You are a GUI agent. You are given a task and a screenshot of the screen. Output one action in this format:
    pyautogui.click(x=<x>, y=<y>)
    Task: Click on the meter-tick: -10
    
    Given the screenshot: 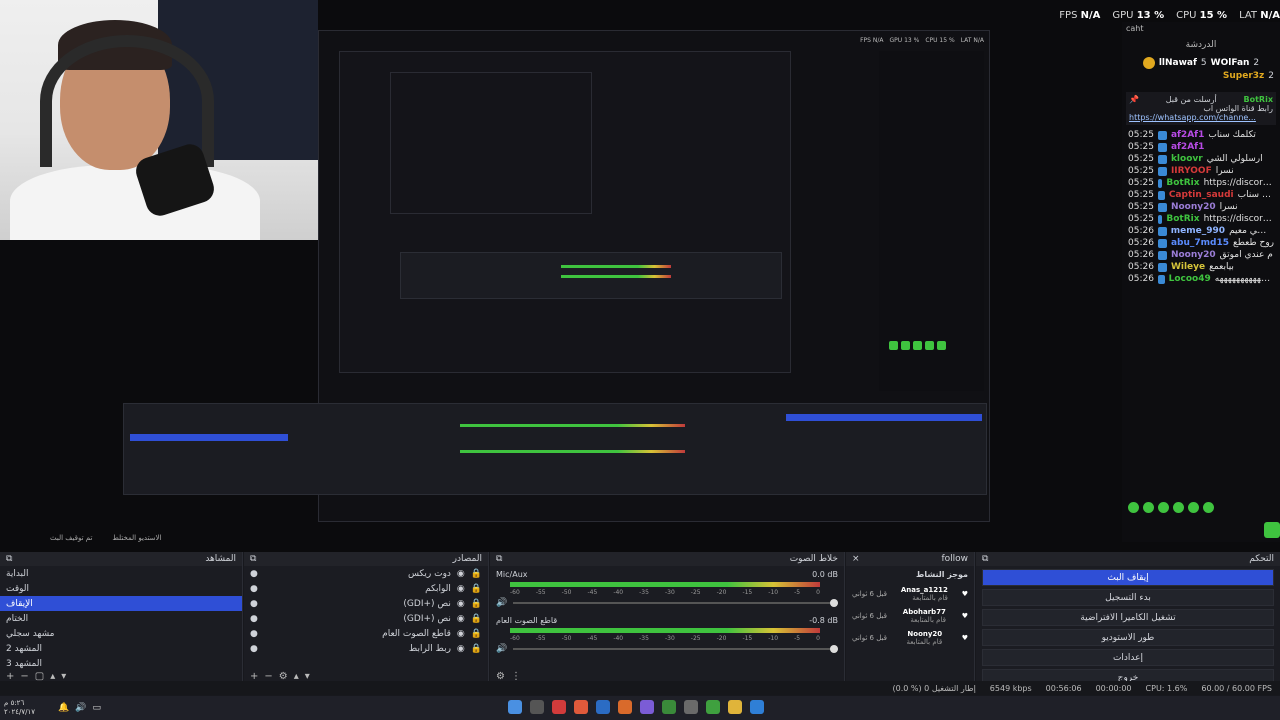 What is the action you would take?
    pyautogui.click(x=773, y=592)
    